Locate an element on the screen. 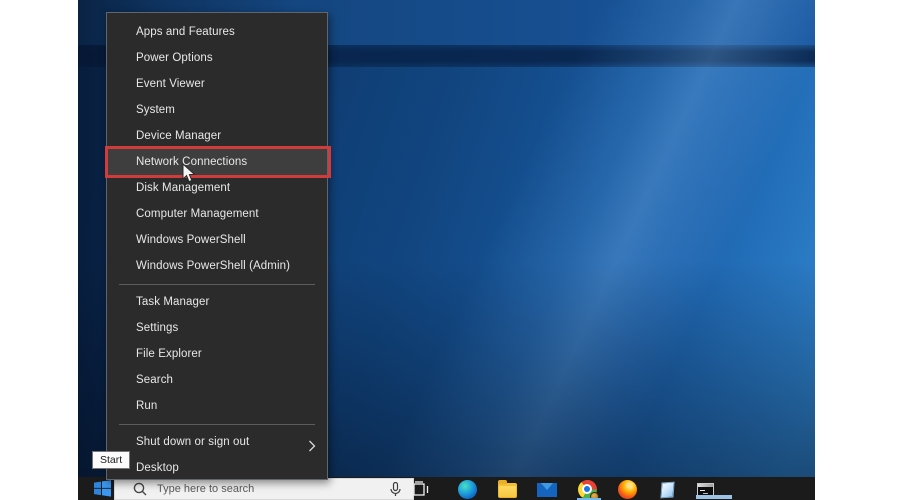 The height and width of the screenshot is (500, 900). start-button is located at coordinates (102, 488).